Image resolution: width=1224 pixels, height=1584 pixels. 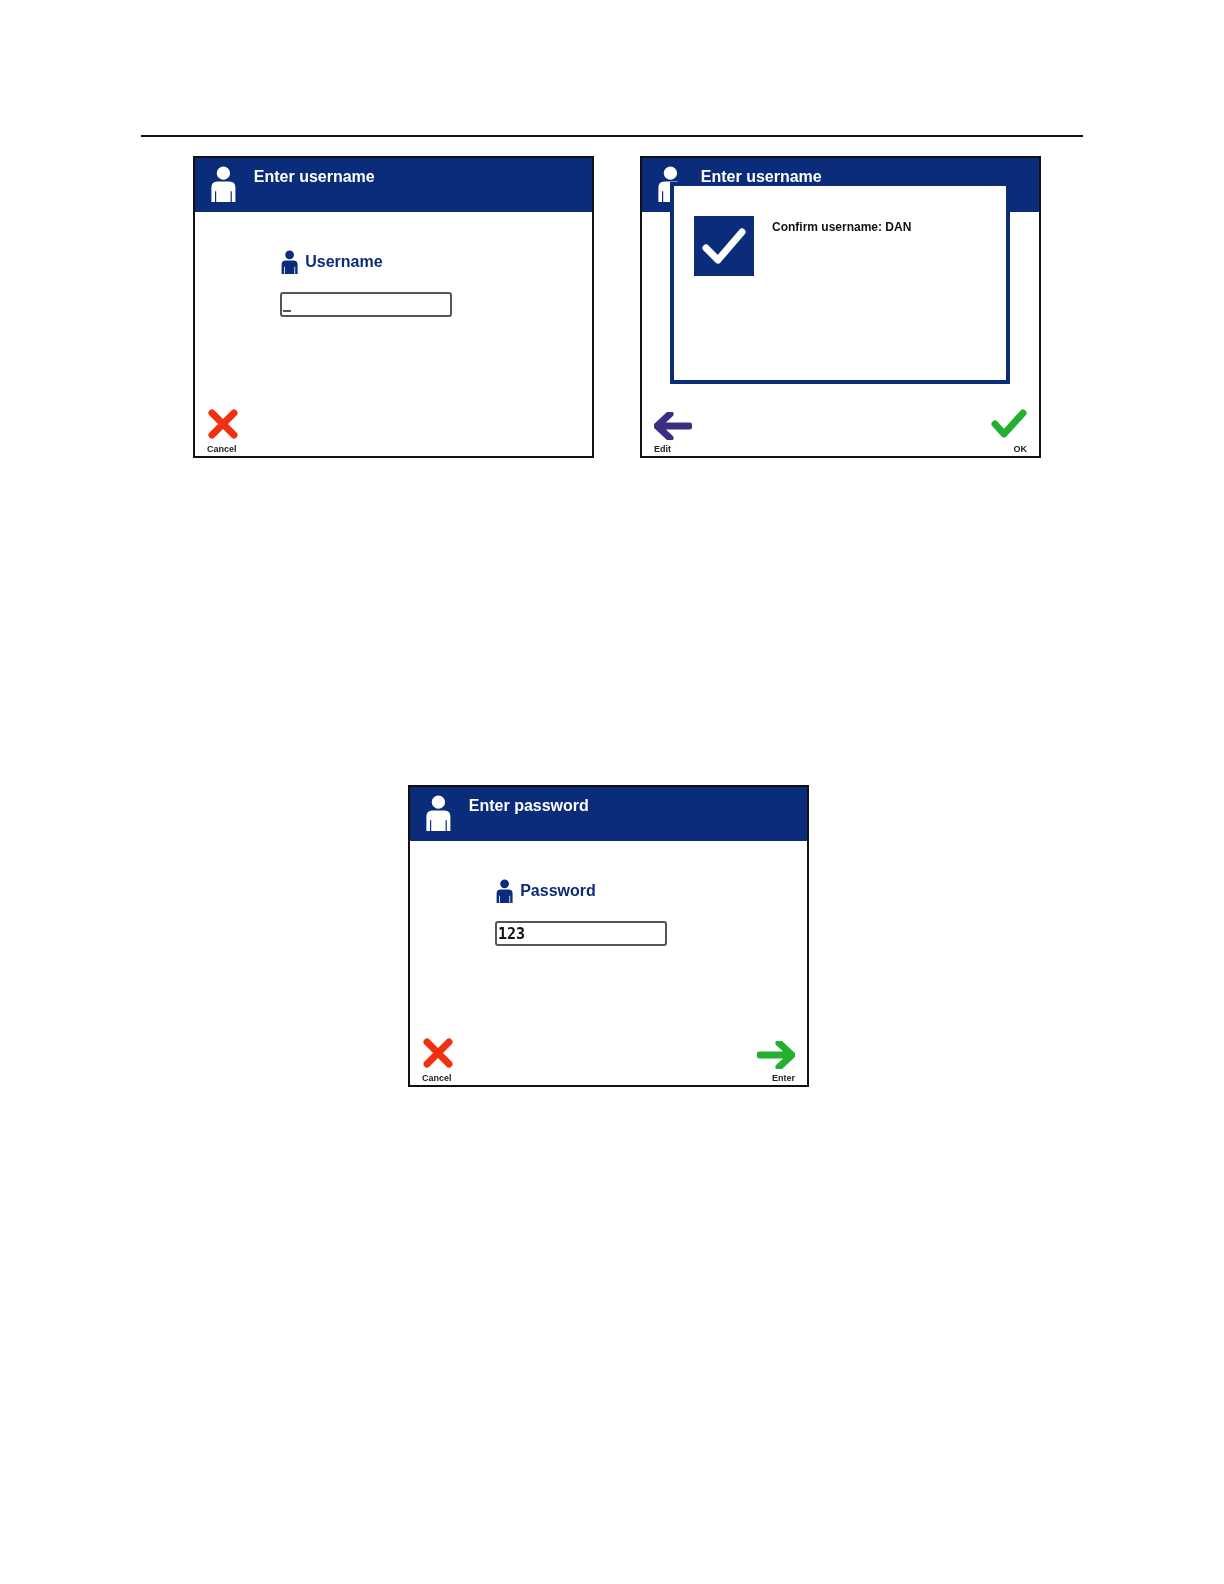 I want to click on right-arrow-icon, so click(x=776, y=1055).